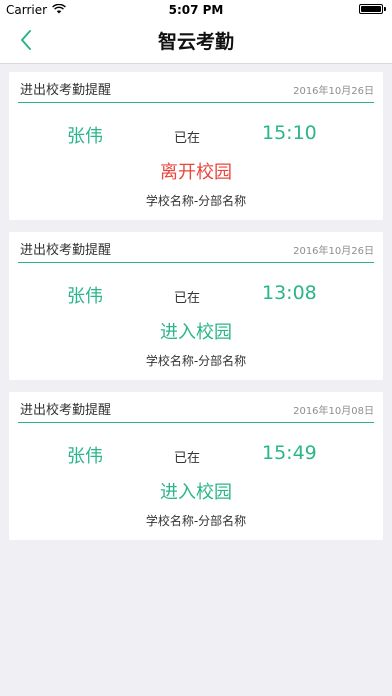 The width and height of the screenshot is (392, 696). I want to click on battery-group, so click(372, 9).